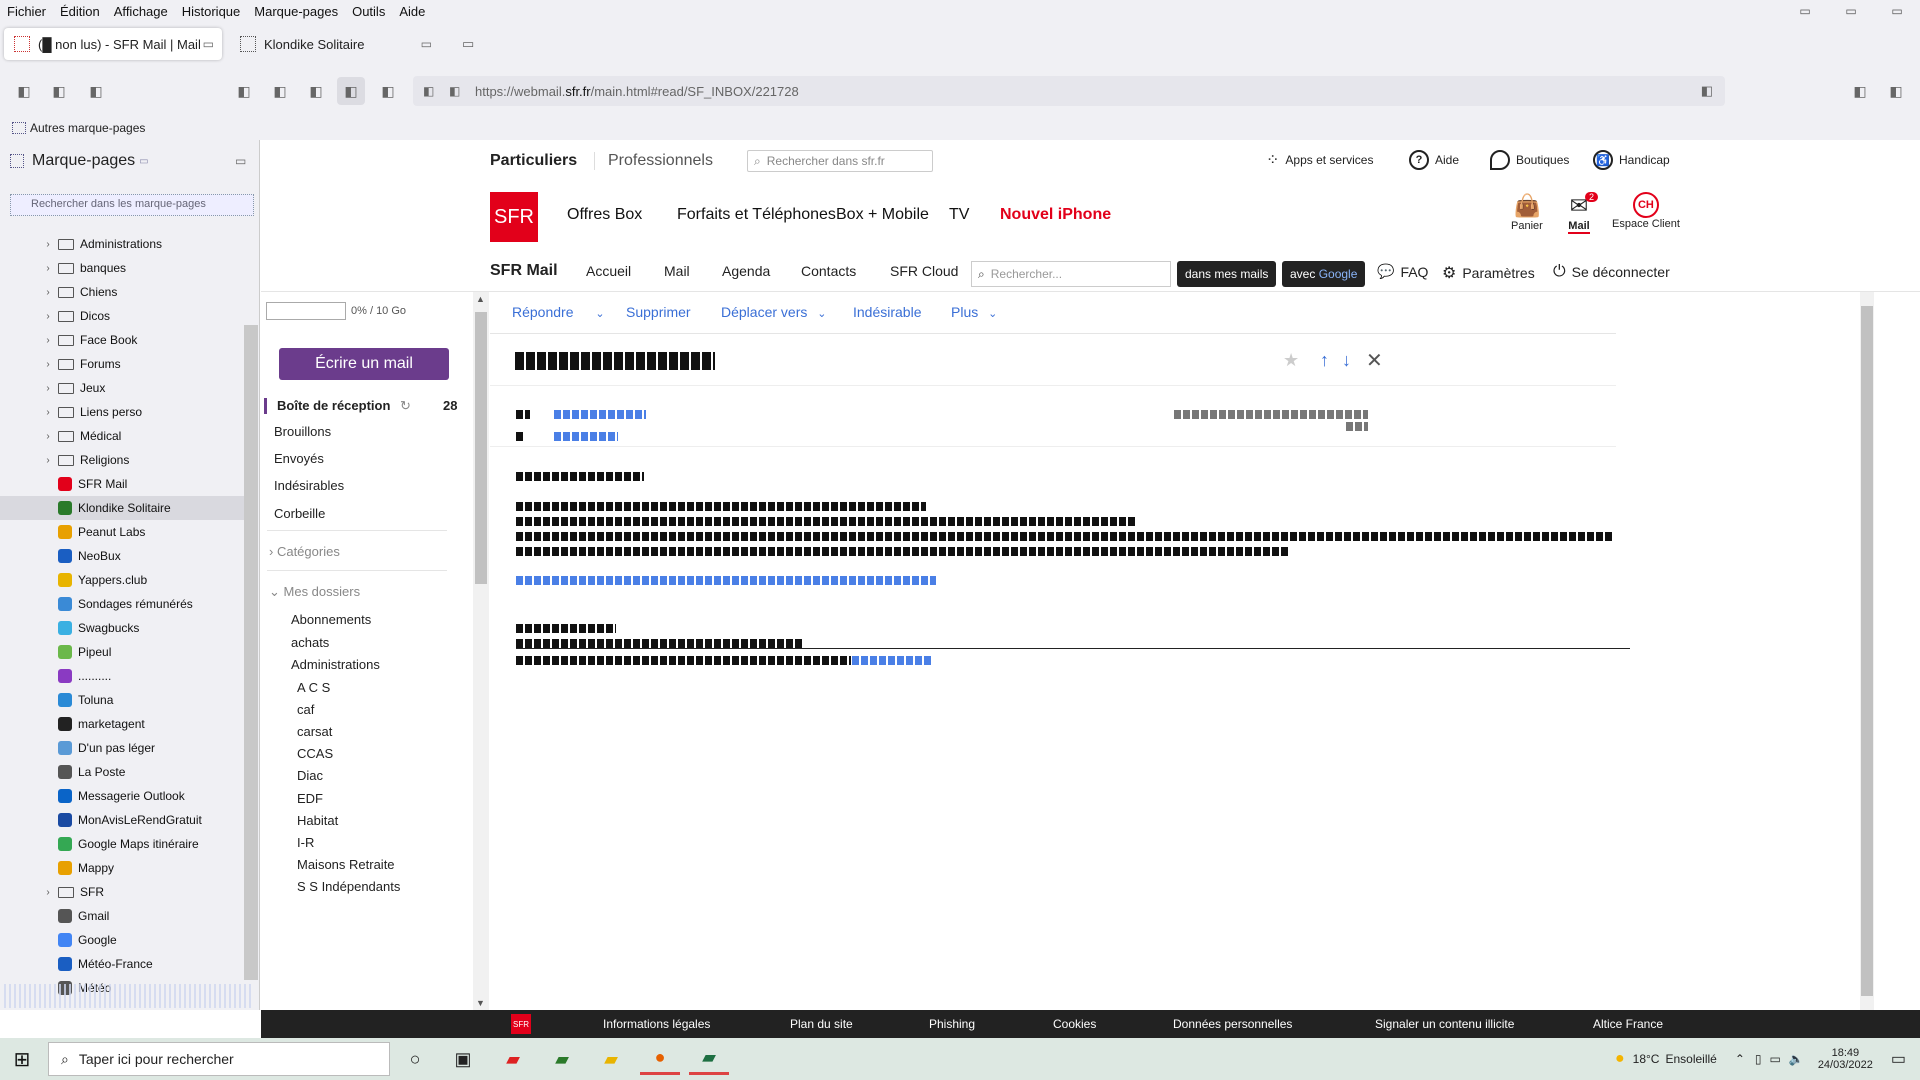  Describe the element at coordinates (122, 460) in the screenshot. I see `bookmark-item: › Religions` at that location.